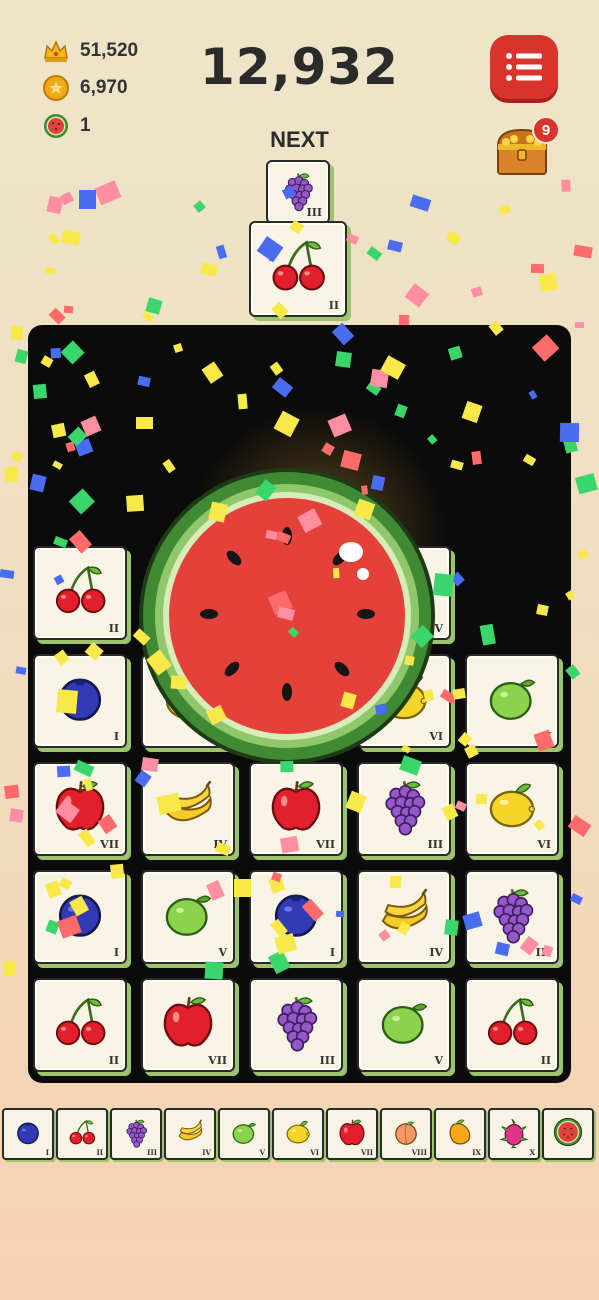  I want to click on legend-tile-peach: VIII, so click(406, 1134).